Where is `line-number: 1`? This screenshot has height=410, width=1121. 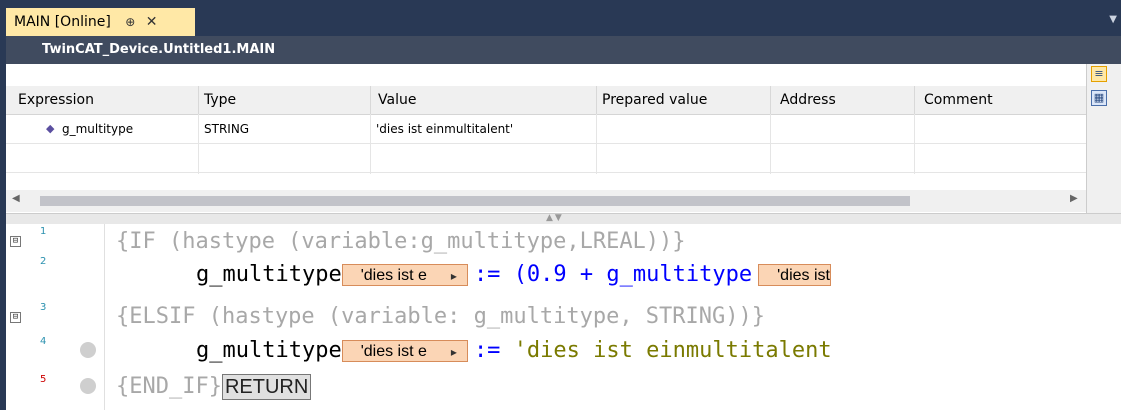
line-number: 1 is located at coordinates (43, 231).